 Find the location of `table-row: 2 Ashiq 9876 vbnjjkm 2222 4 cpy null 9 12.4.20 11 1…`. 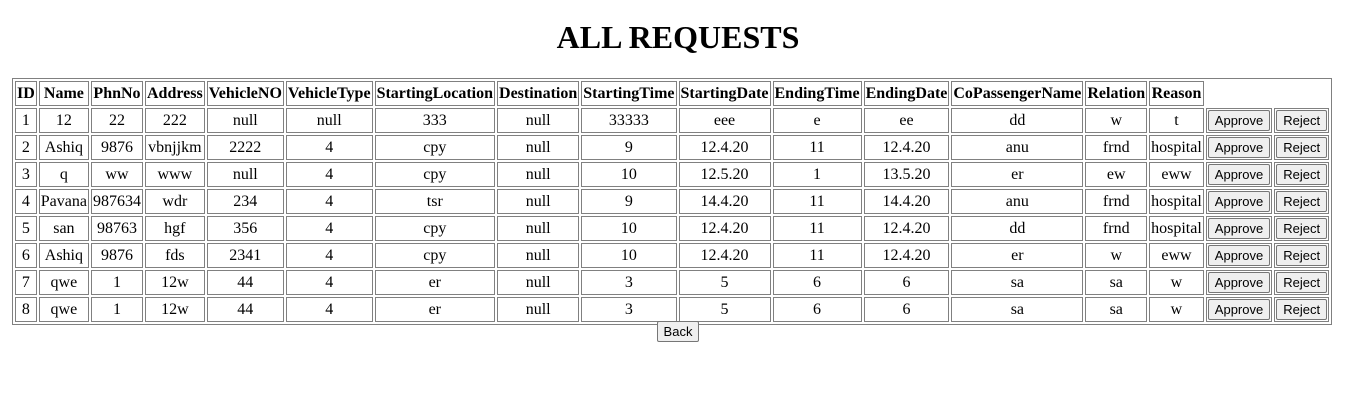

table-row: 2 Ashiq 9876 vbnjjkm 2222 4 cpy null 9 12.4.20 11 1… is located at coordinates (672, 147).